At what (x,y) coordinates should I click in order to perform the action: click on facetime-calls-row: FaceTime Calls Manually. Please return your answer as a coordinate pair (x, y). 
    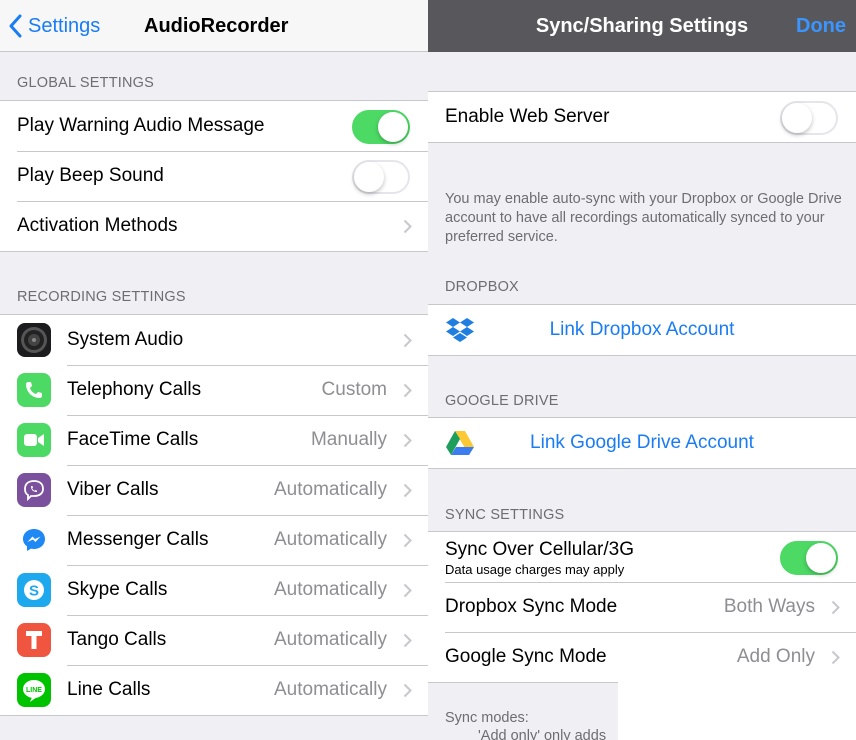
    Looking at the image, I should click on (214, 440).